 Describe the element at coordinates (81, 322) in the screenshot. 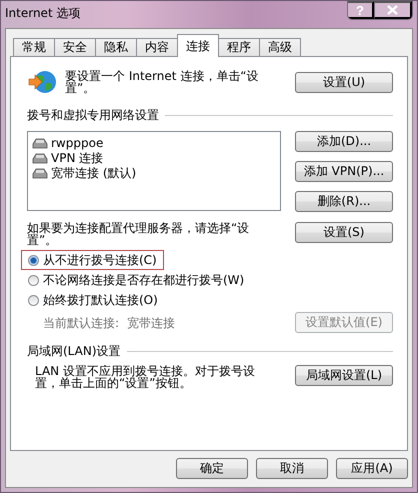

I see `current-default-label: 当前默认连接:` at that location.